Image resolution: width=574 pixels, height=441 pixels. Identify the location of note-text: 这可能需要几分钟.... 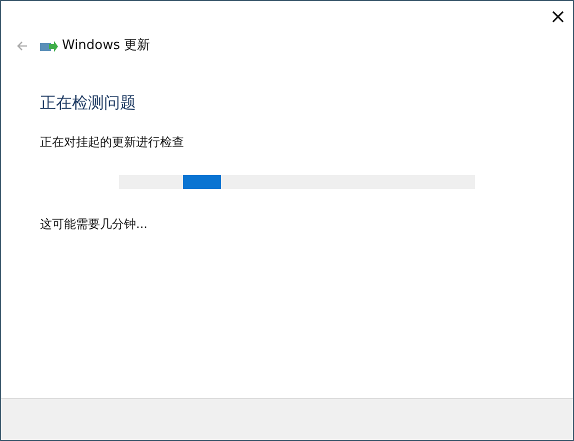
(94, 224).